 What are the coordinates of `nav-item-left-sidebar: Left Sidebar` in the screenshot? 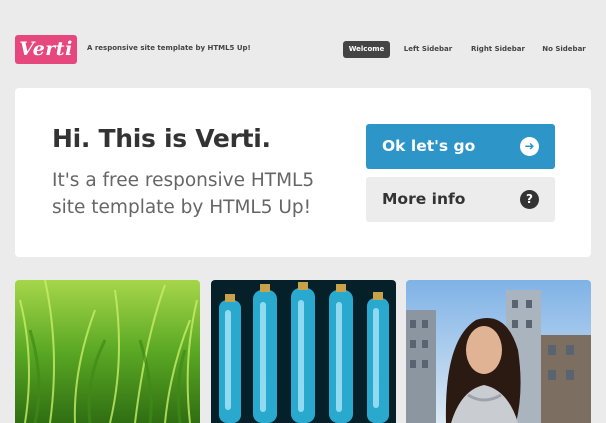 It's located at (428, 49).